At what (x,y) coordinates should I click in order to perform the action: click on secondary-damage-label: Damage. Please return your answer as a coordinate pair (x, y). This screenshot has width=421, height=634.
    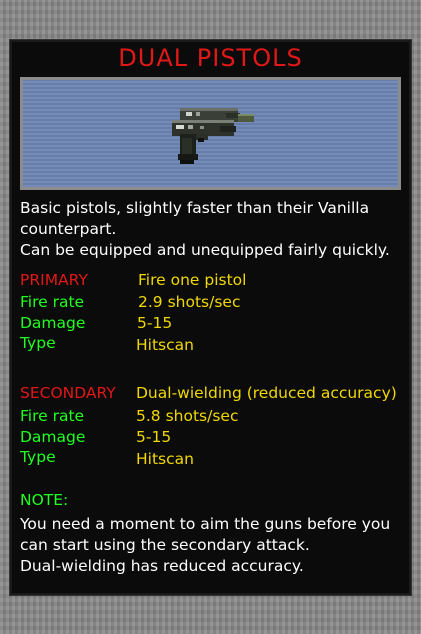
    Looking at the image, I should click on (53, 437).